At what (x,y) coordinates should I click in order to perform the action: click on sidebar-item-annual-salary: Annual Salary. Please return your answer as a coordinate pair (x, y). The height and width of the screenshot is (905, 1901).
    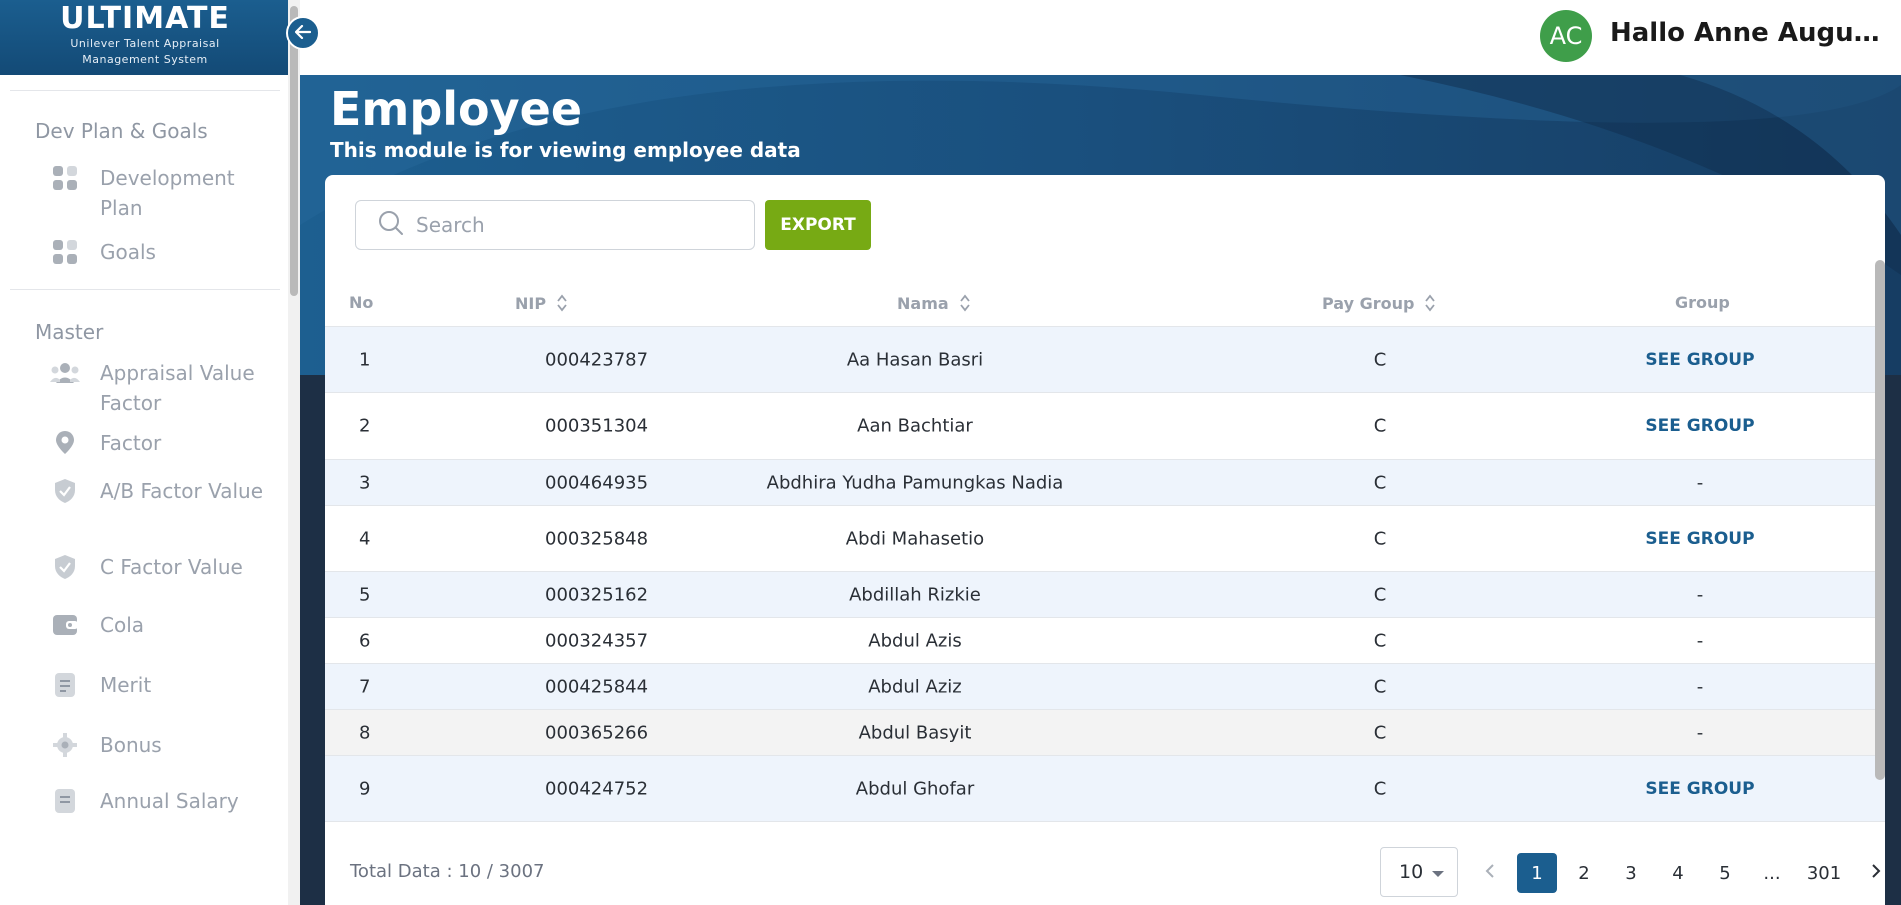
    Looking at the image, I should click on (145, 806).